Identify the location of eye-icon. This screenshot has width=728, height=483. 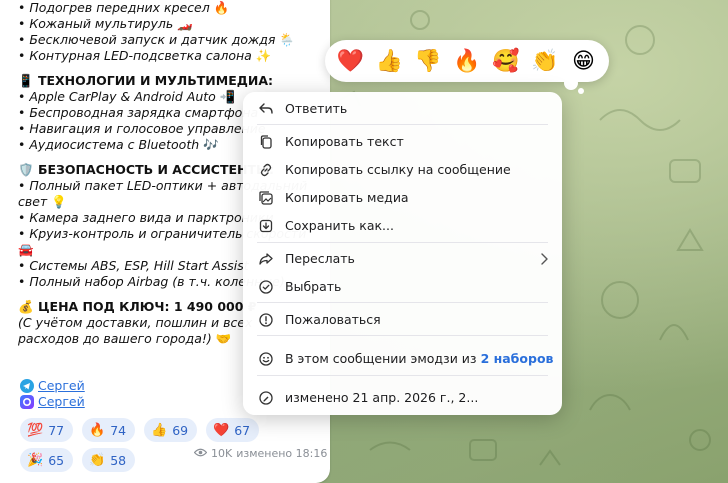
(200, 453).